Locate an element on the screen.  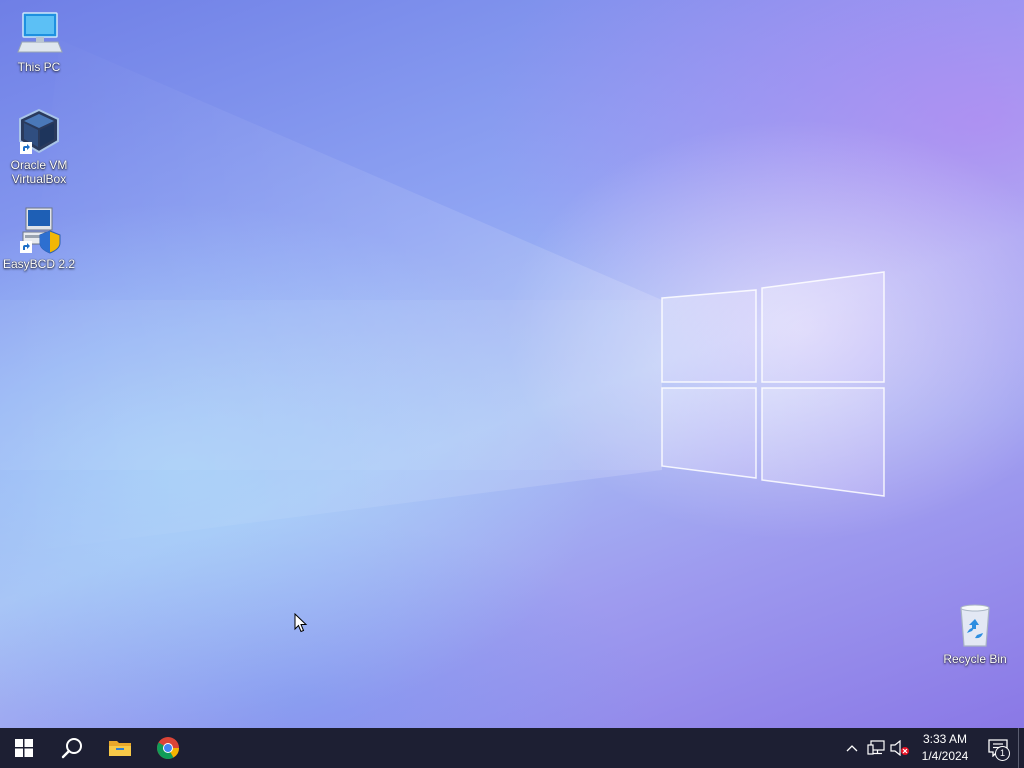
taskbar: 3:33 AM 1/4/2024 1 is located at coordinates (512, 748).